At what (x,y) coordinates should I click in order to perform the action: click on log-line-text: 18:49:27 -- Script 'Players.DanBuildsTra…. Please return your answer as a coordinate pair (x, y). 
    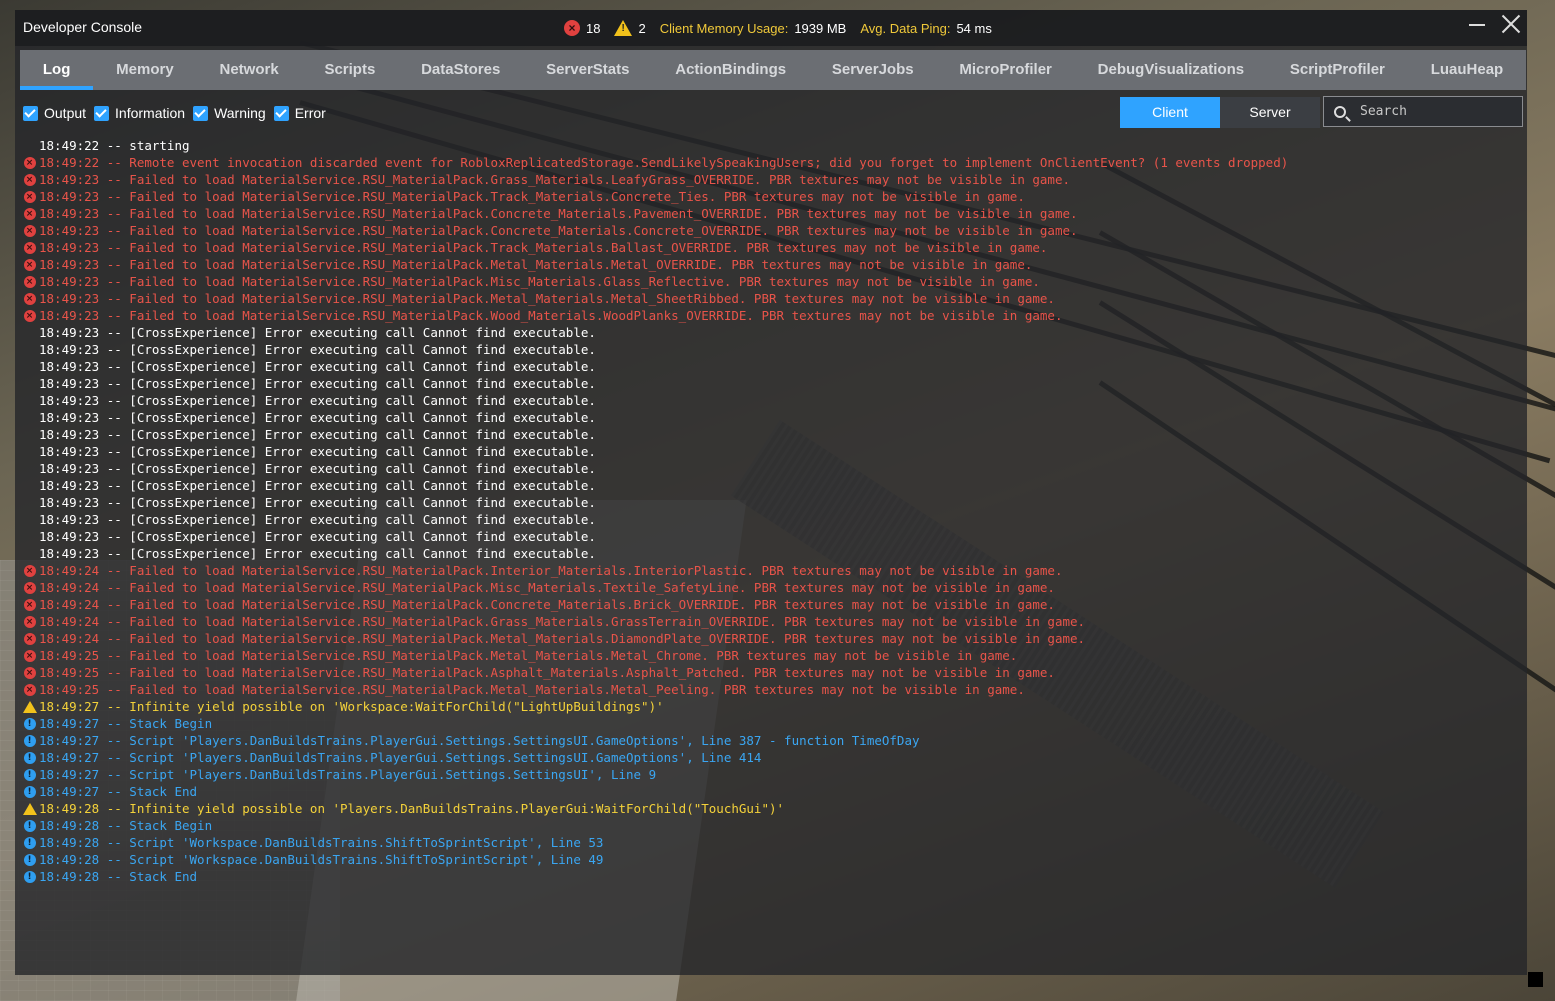
    Looking at the image, I should click on (400, 757).